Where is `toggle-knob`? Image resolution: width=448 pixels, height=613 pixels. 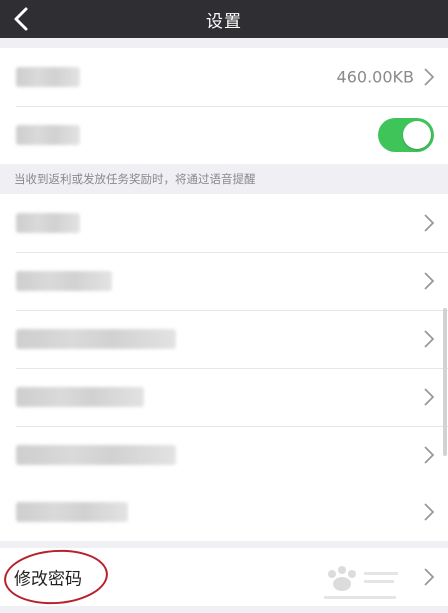
toggle-knob is located at coordinates (417, 135).